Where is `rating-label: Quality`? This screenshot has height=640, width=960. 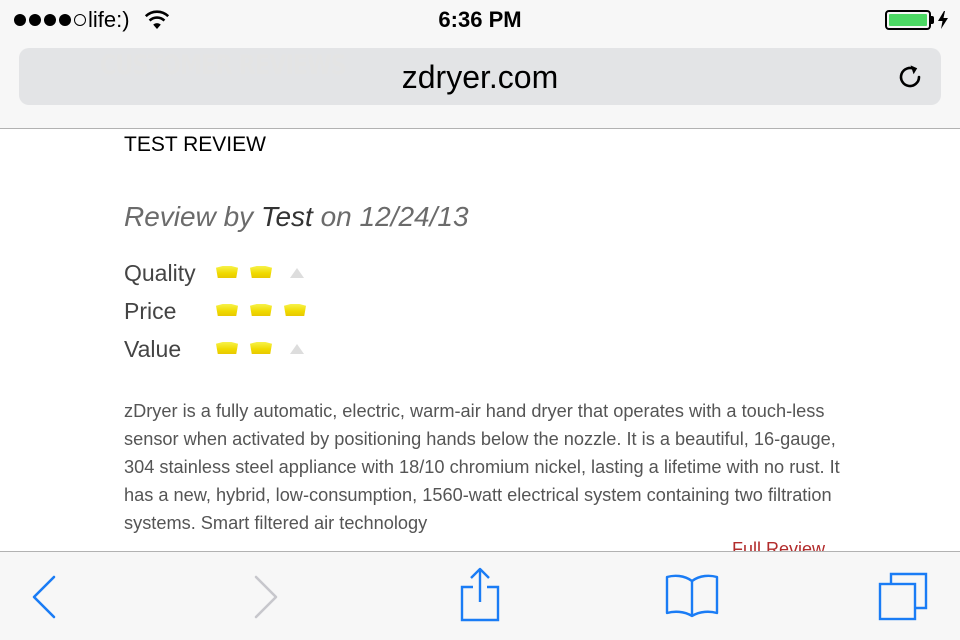 rating-label: Quality is located at coordinates (160, 273).